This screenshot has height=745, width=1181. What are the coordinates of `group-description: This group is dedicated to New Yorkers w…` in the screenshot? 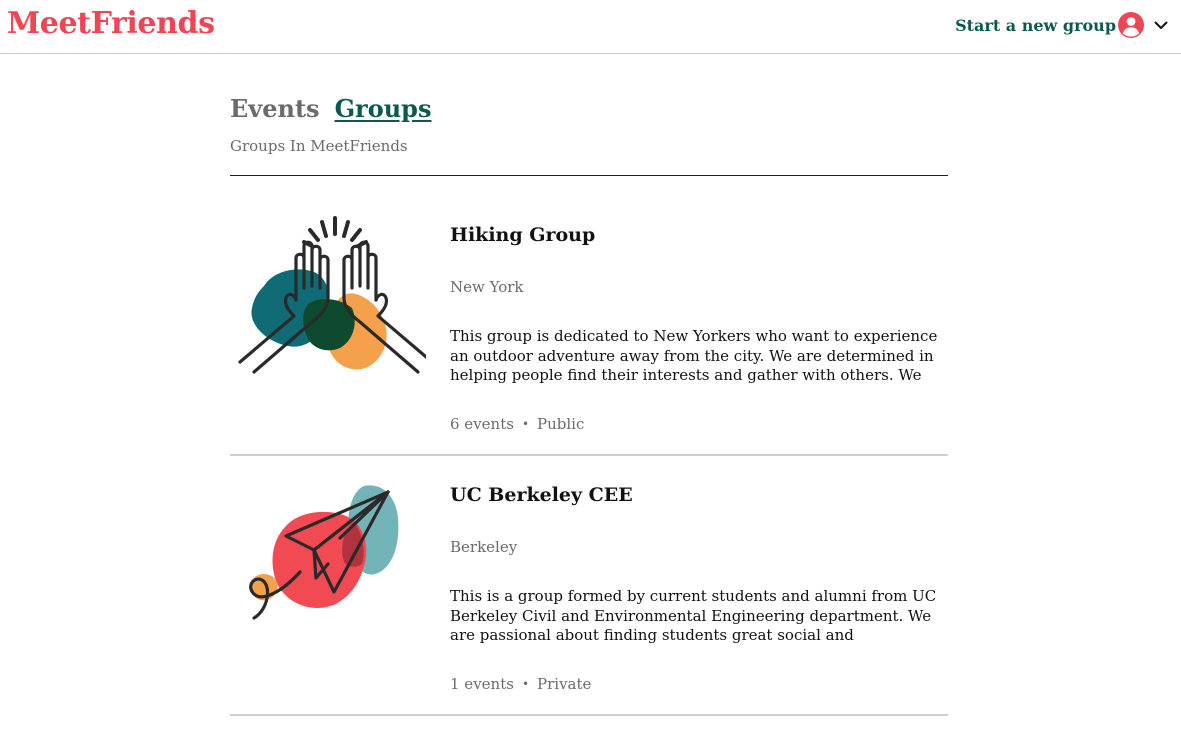 It's located at (694, 356).